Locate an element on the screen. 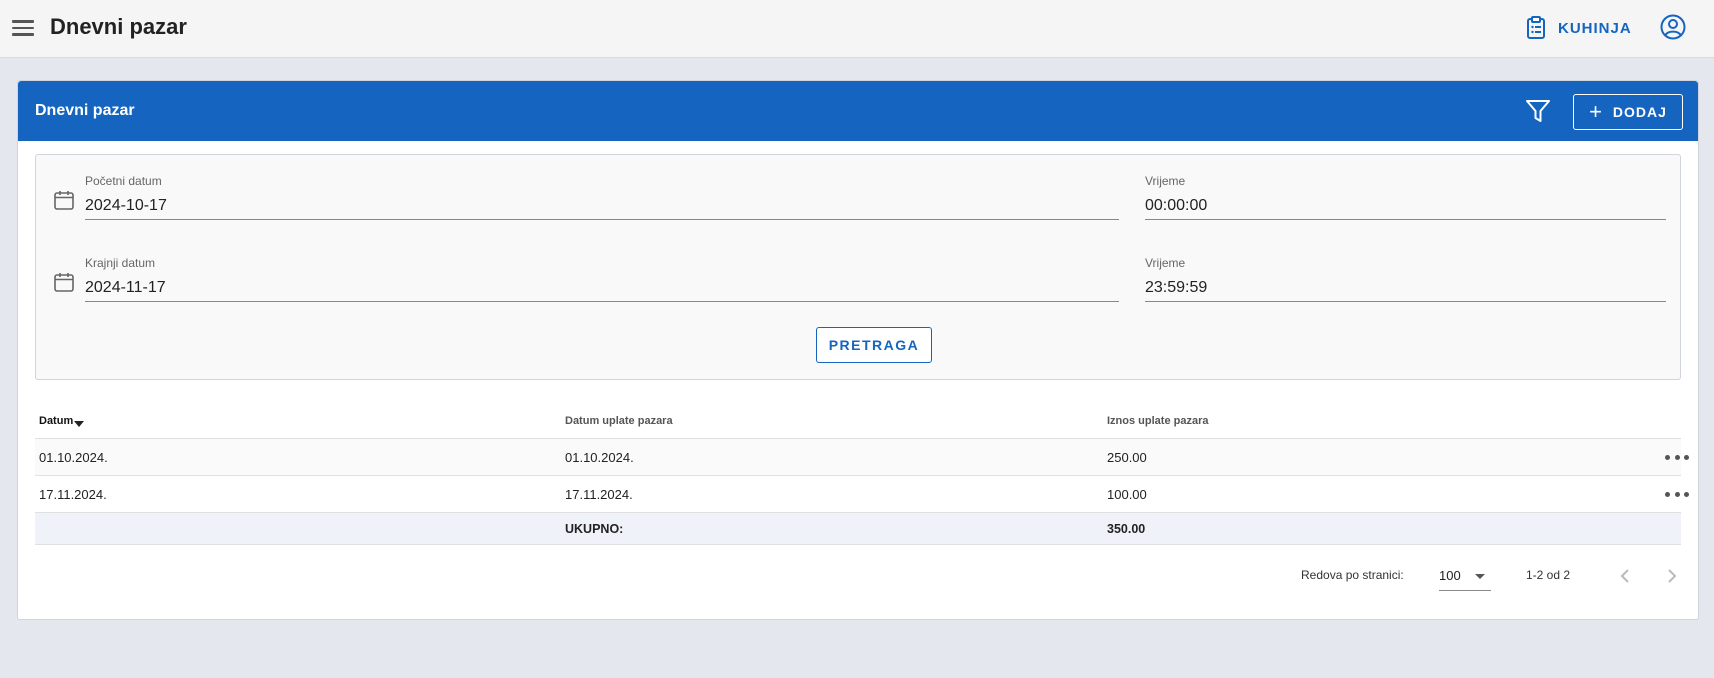 This screenshot has width=1714, height=678. end-time-label: Vrijeme is located at coordinates (1165, 263).